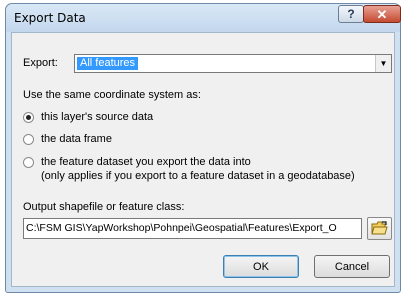 This screenshot has width=403, height=295. I want to click on radio-label: the data frame, so click(76, 139).